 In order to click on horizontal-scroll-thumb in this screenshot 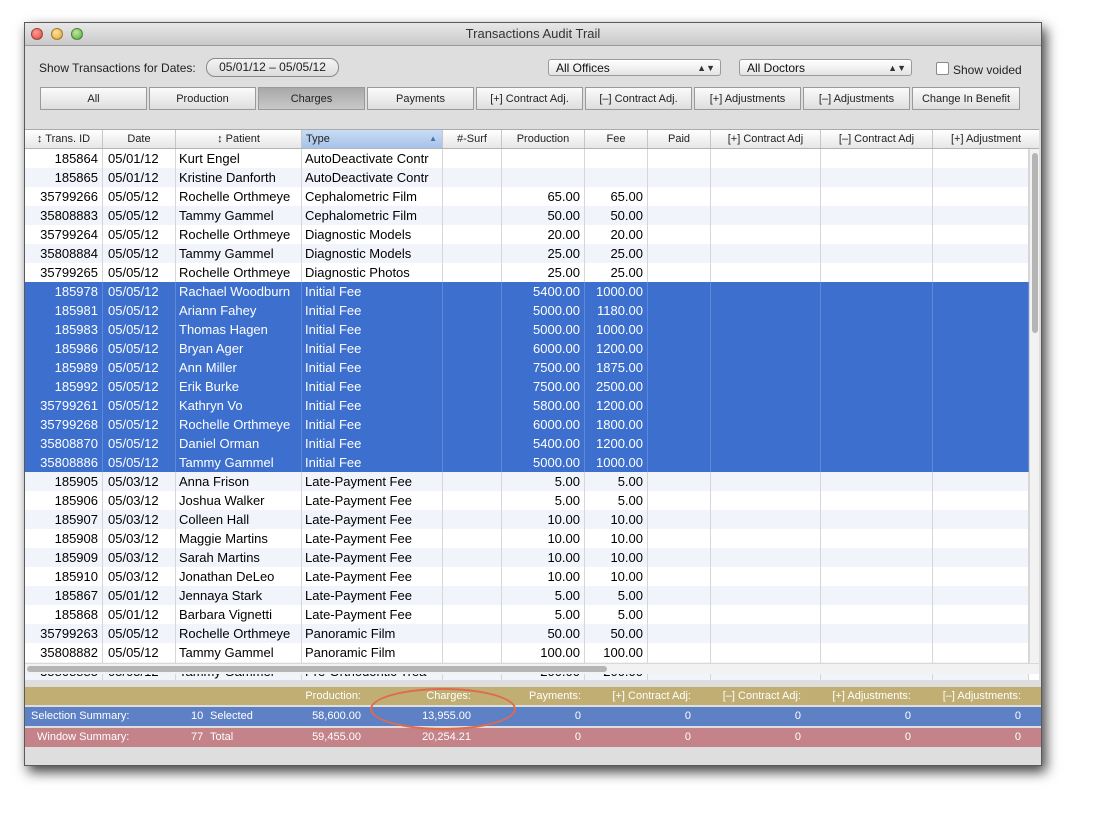, I will do `click(317, 669)`.